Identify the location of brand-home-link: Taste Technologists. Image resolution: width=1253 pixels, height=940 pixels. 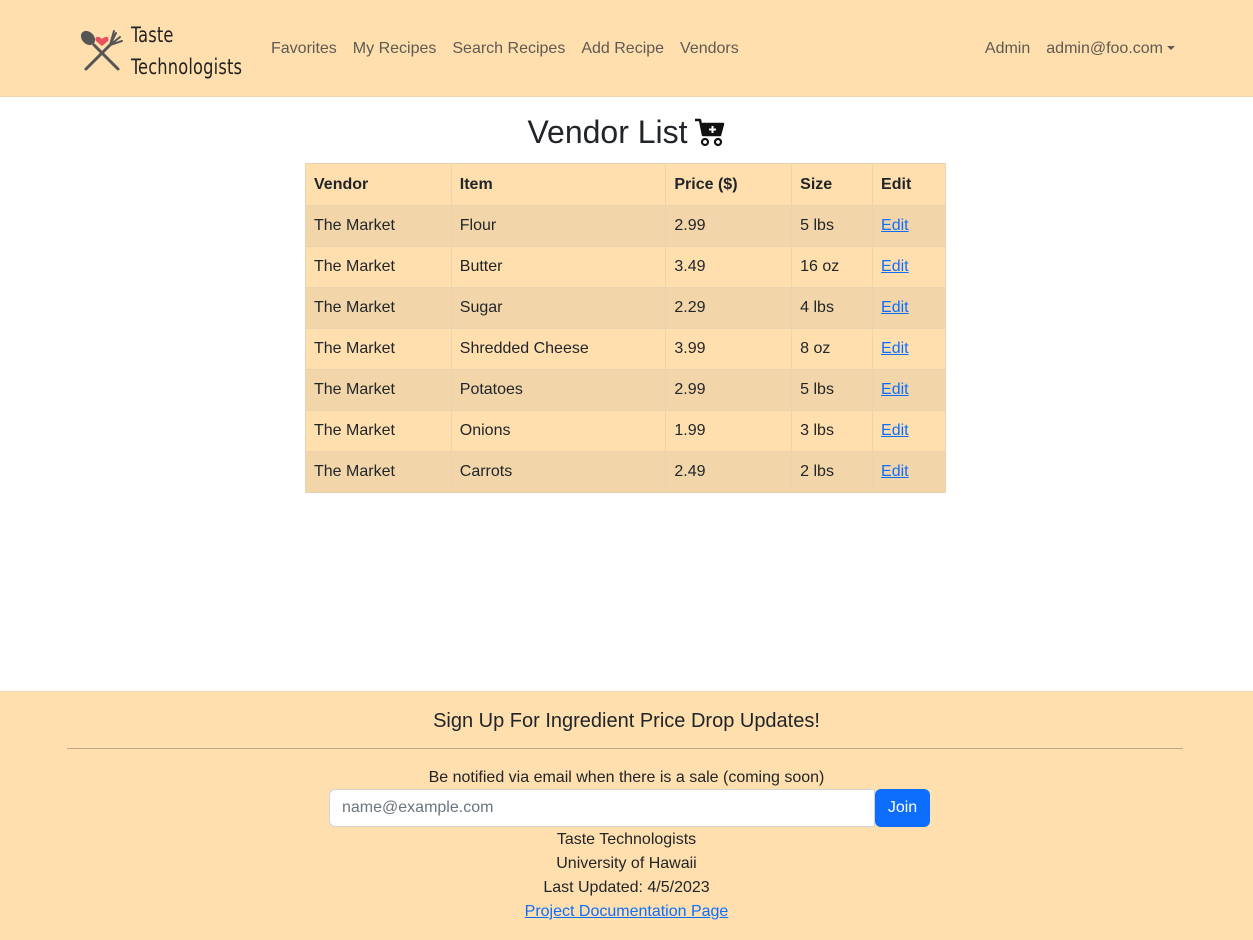
(161, 51).